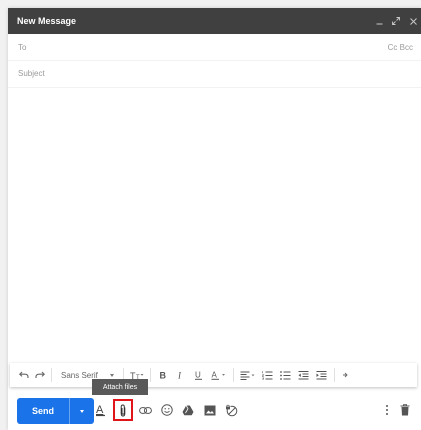 This screenshot has height=430, width=421. What do you see at coordinates (345, 375) in the screenshot?
I see `more-formatting-icon` at bounding box center [345, 375].